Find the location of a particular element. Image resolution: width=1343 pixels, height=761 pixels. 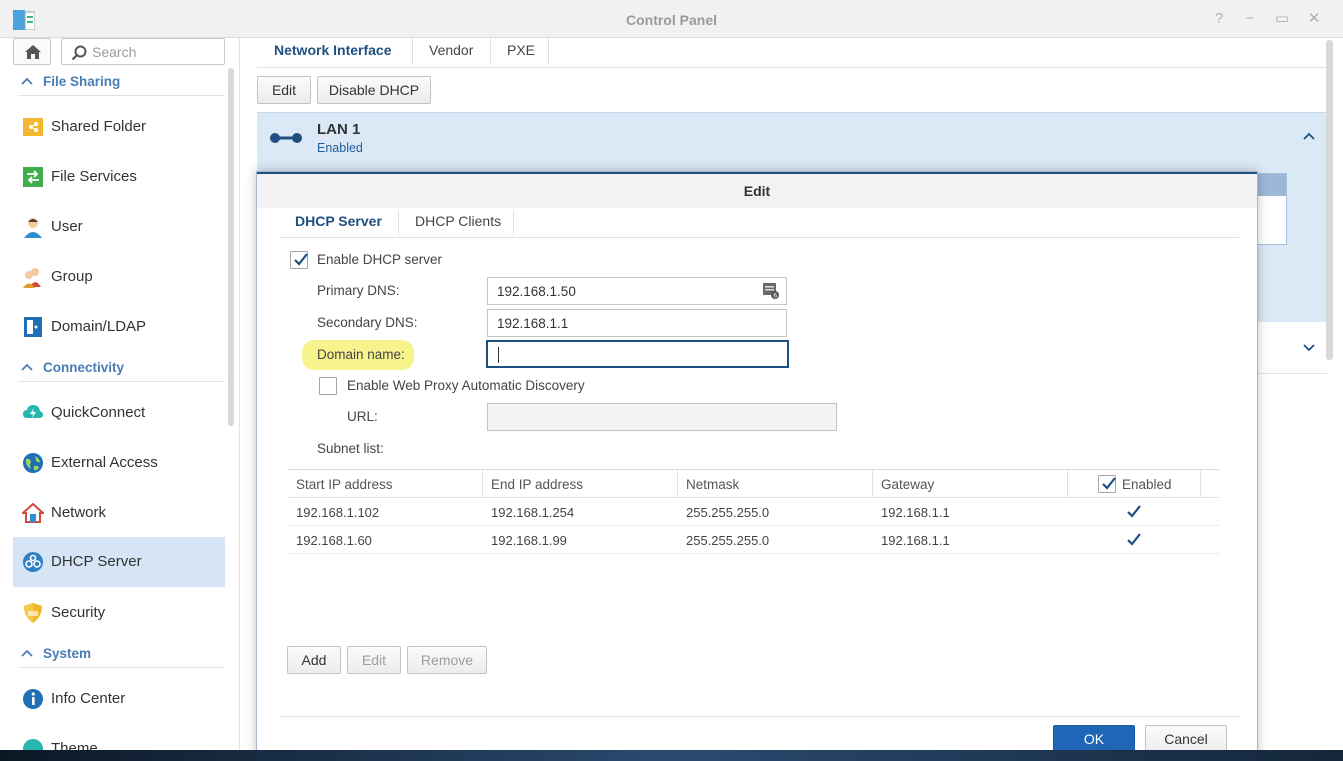

cell-netmask: 255.255.255.0 is located at coordinates (728, 540).